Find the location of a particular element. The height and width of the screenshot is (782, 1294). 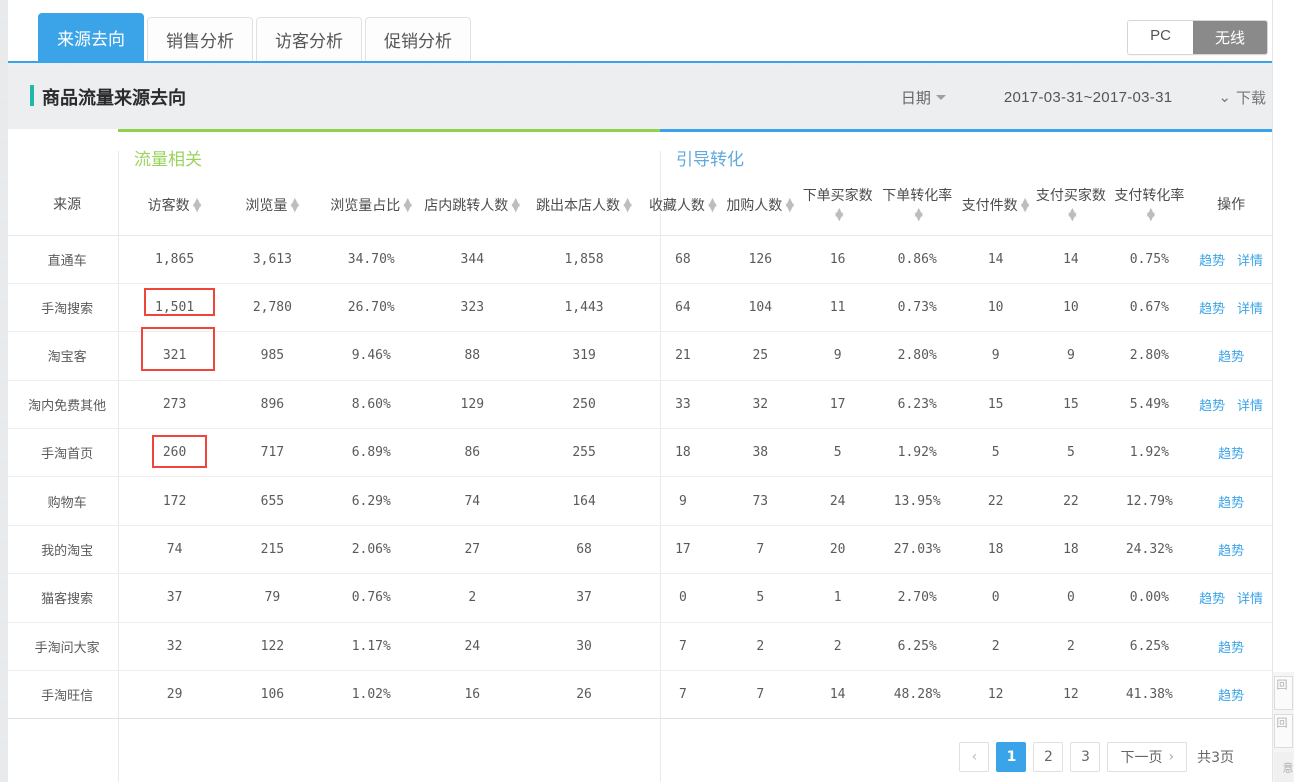

col-paid-buyers: 支付买家数 ▲ ▼ is located at coordinates (1071, 193).